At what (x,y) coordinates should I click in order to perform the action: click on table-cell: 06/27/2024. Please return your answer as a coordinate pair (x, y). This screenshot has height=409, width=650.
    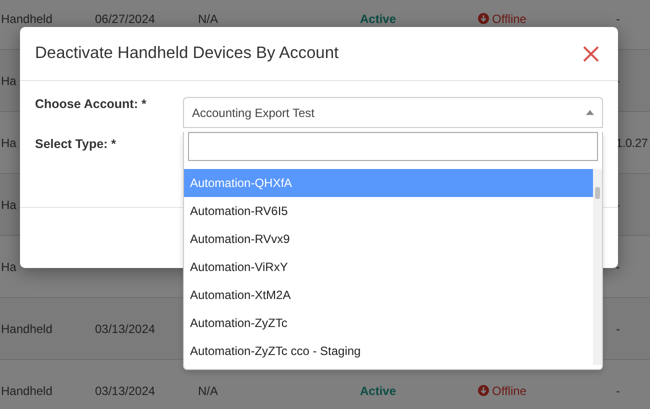
    Looking at the image, I should click on (125, 19).